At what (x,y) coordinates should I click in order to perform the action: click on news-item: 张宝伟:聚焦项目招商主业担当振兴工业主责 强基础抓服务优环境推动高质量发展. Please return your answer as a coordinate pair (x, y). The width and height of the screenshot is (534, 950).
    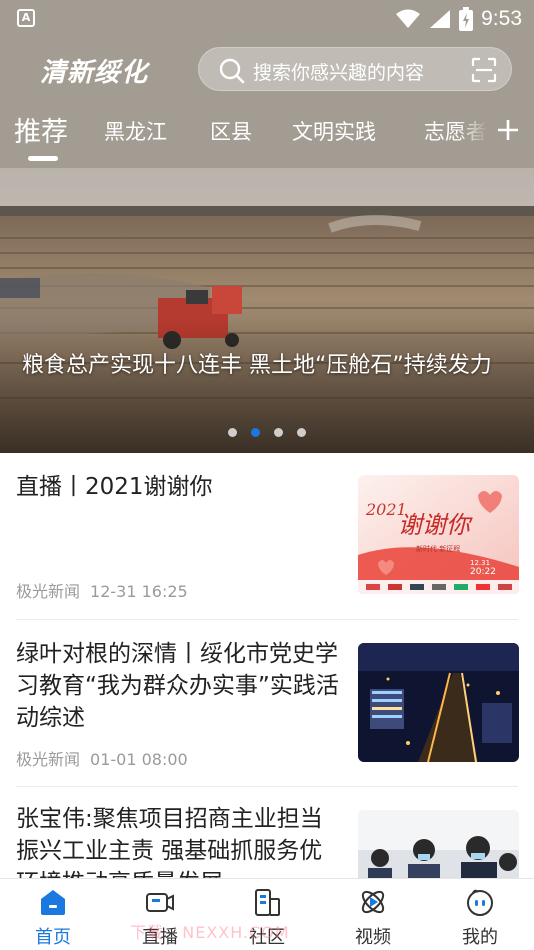
    Looking at the image, I should click on (267, 858).